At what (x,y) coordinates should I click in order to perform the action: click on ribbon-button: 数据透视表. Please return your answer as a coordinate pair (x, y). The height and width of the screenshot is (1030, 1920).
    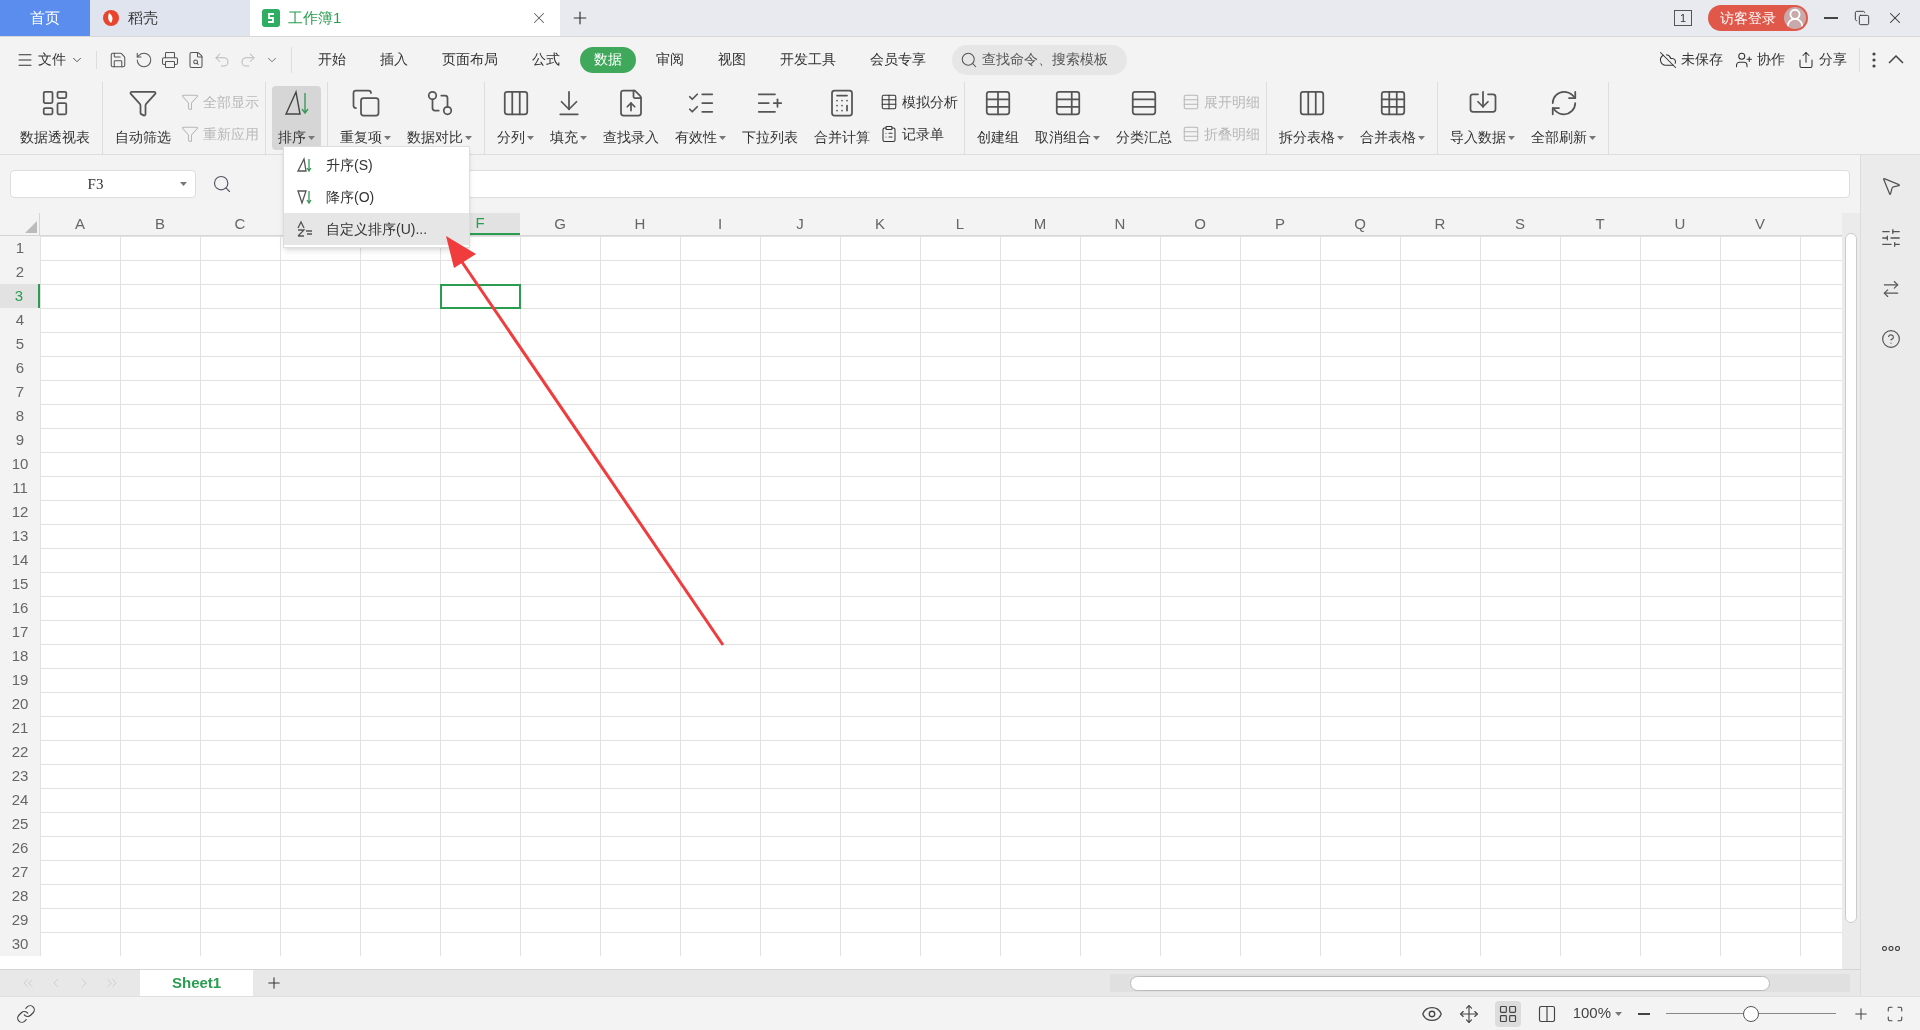
    Looking at the image, I should click on (55, 118).